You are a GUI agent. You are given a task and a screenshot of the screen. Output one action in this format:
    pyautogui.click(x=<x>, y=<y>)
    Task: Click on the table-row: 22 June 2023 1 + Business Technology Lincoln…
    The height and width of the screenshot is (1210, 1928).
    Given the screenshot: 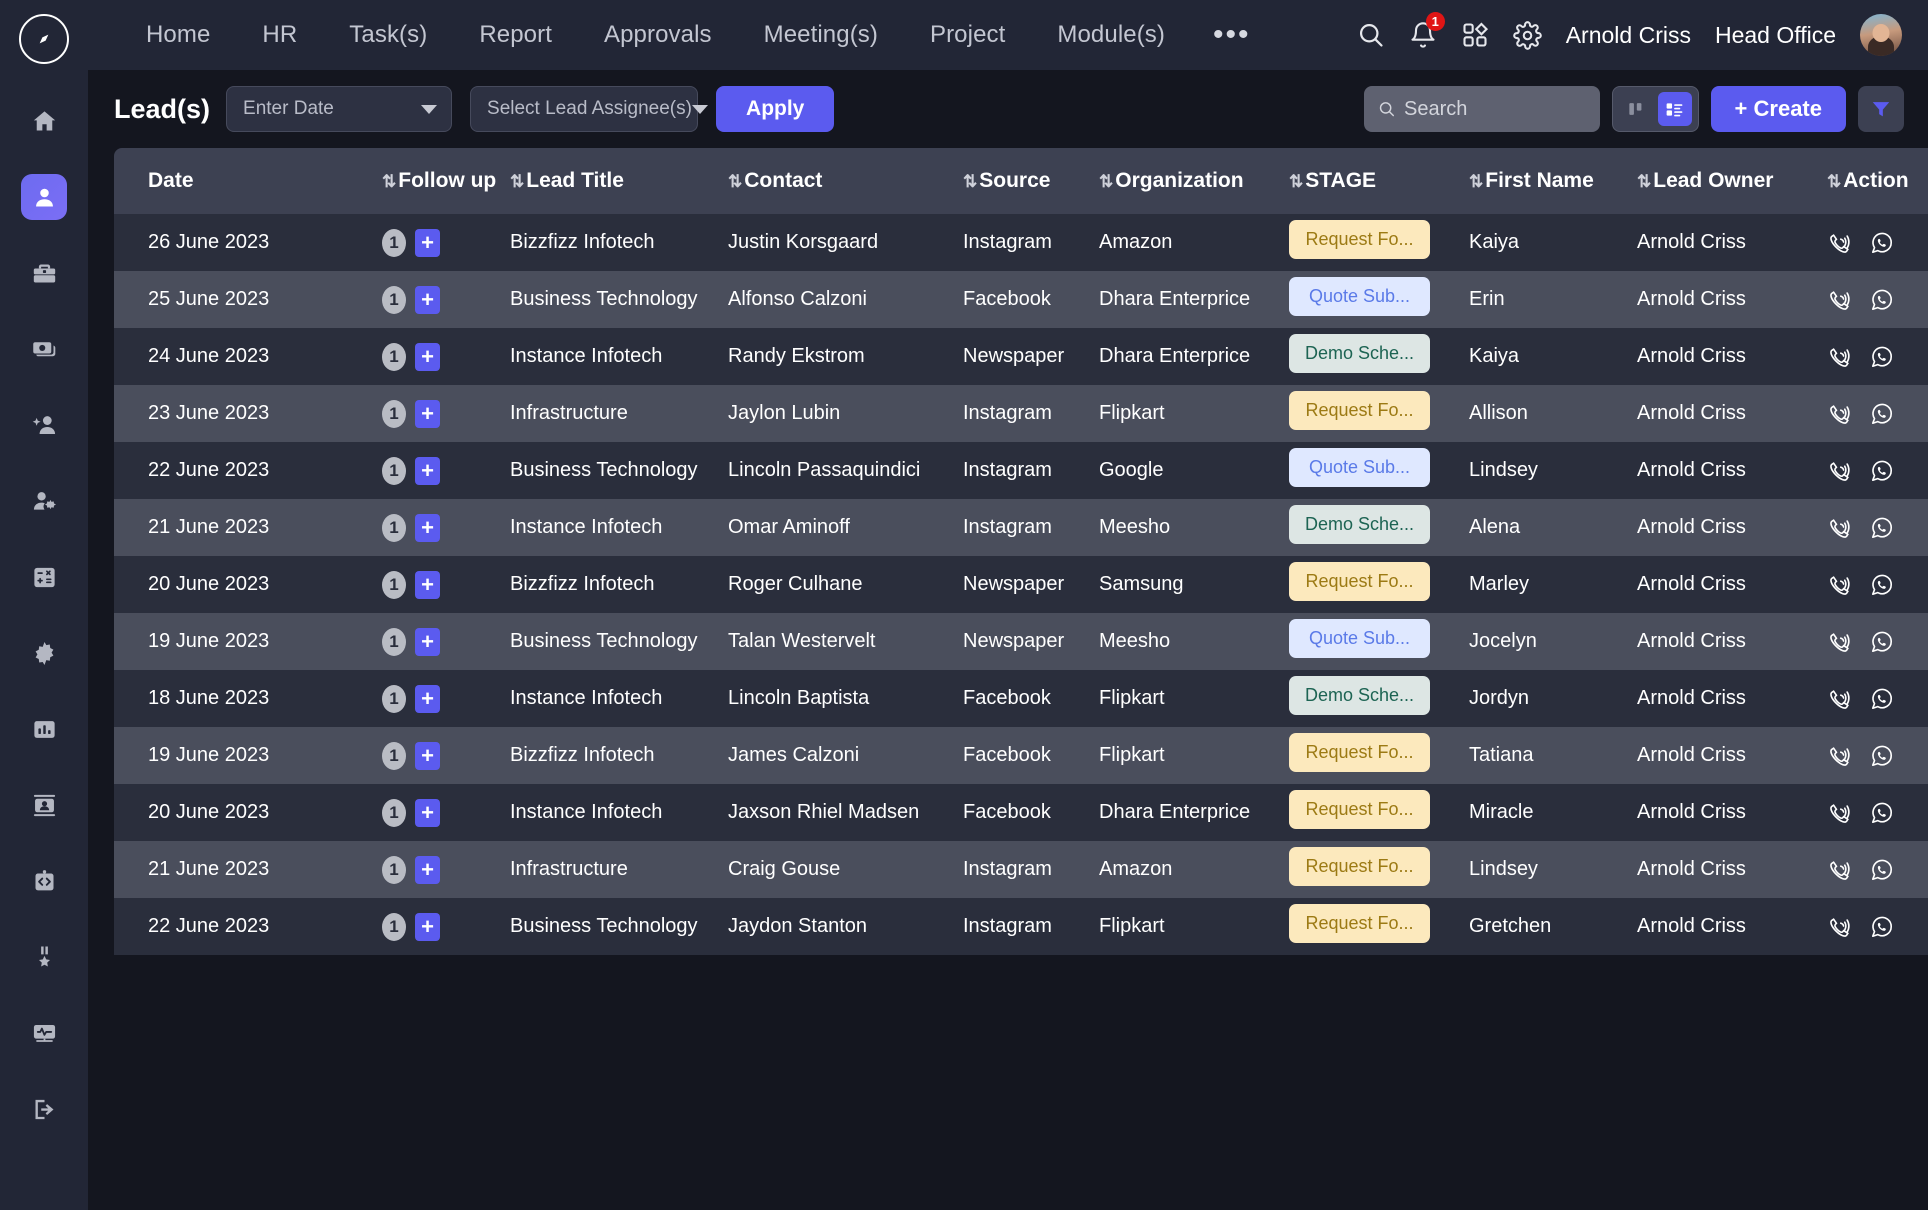 What is the action you would take?
    pyautogui.click(x=1021, y=470)
    